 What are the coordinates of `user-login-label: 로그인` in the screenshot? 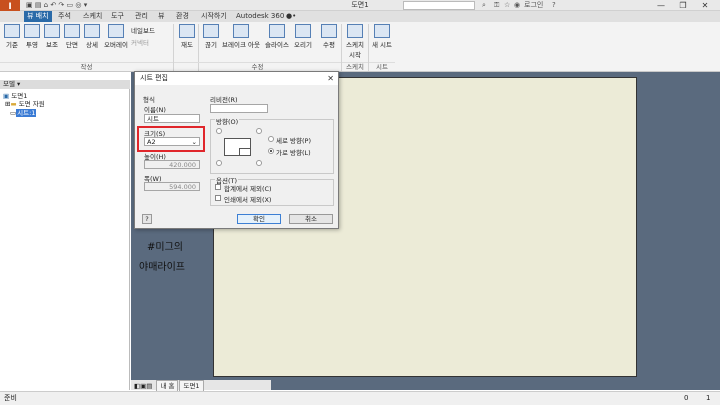 It's located at (533, 5).